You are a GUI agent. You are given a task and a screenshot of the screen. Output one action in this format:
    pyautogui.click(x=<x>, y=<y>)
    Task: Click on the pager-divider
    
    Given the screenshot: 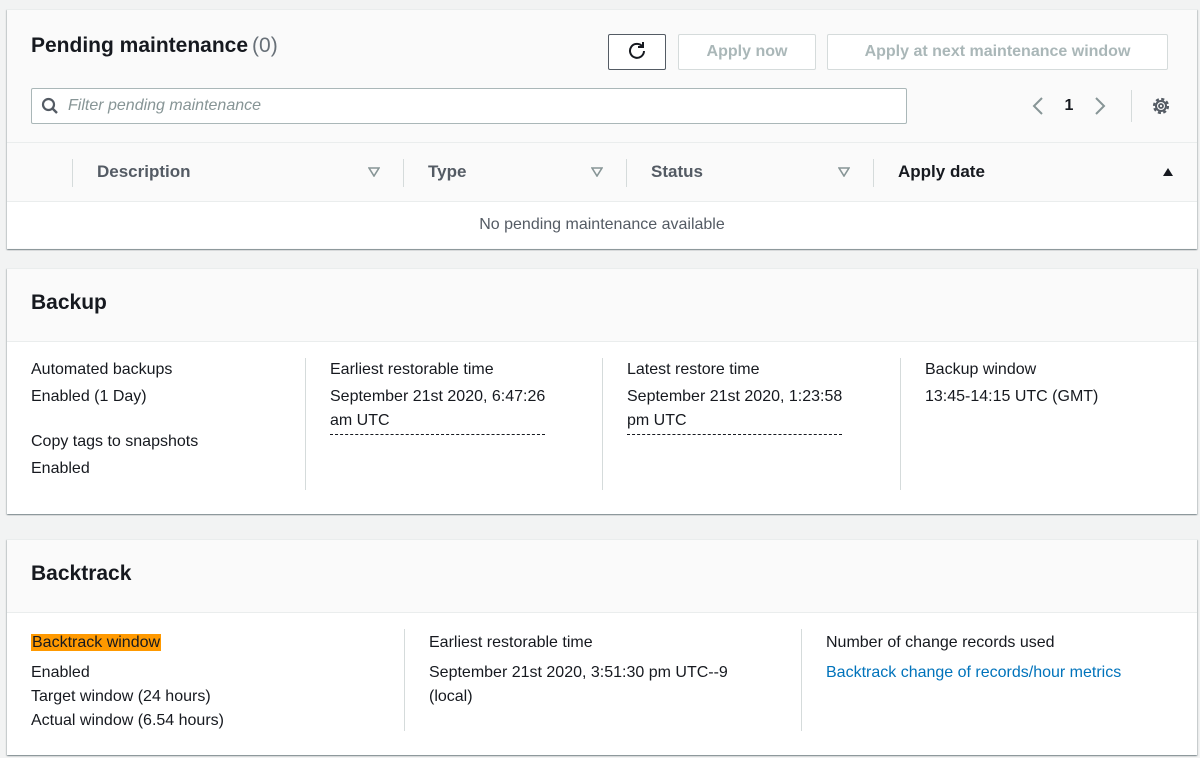 What is the action you would take?
    pyautogui.click(x=1131, y=106)
    